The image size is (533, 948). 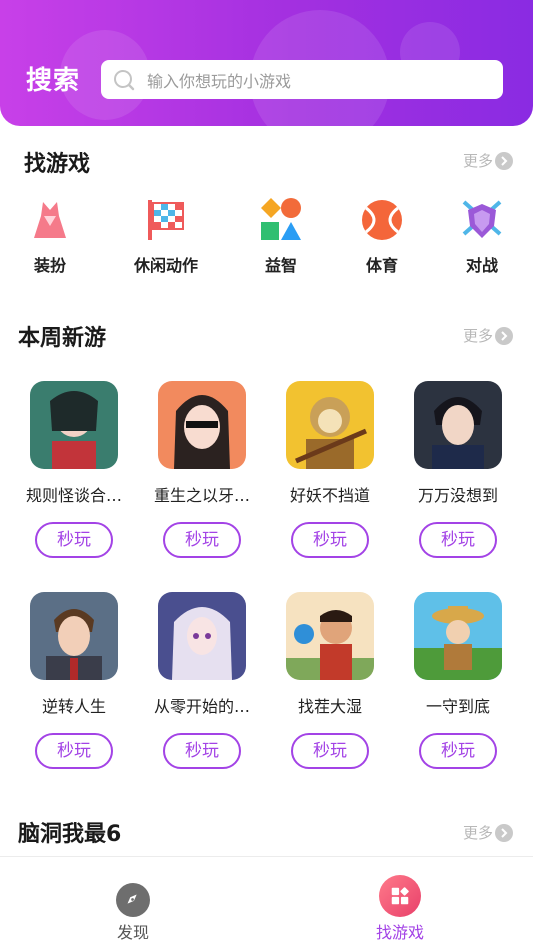 I want to click on section-title-brain: 脑洞我最6, so click(x=70, y=834).